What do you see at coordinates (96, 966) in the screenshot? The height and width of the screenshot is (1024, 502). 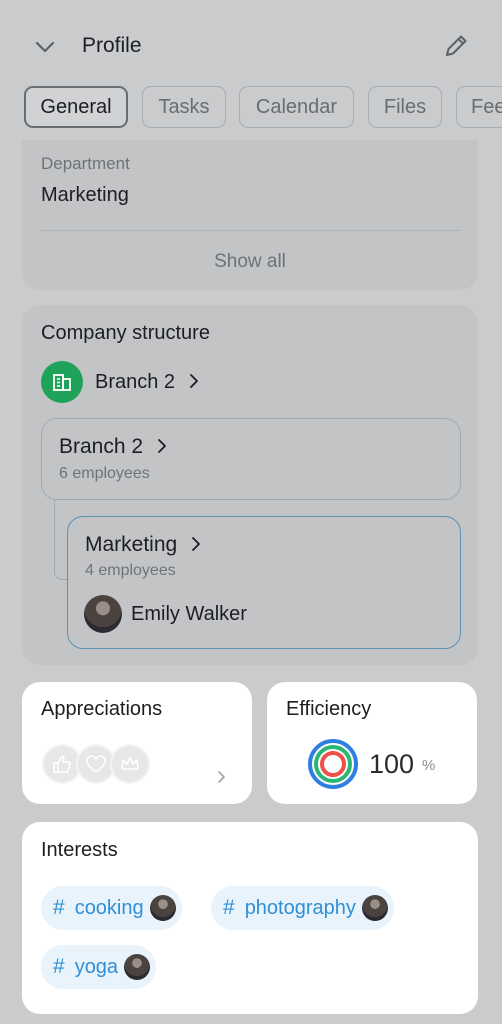 I see `interest-tag-label: yoga` at bounding box center [96, 966].